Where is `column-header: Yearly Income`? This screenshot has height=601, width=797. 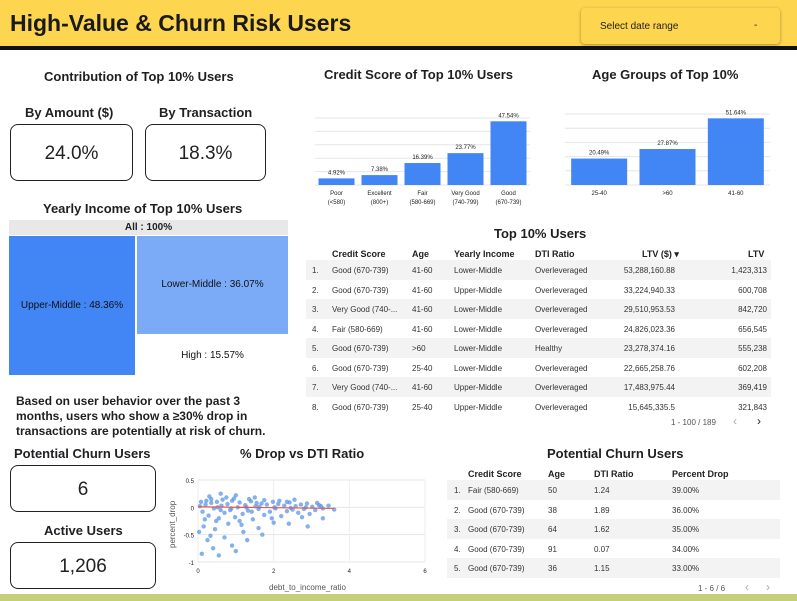
column-header: Yearly Income is located at coordinates (484, 254).